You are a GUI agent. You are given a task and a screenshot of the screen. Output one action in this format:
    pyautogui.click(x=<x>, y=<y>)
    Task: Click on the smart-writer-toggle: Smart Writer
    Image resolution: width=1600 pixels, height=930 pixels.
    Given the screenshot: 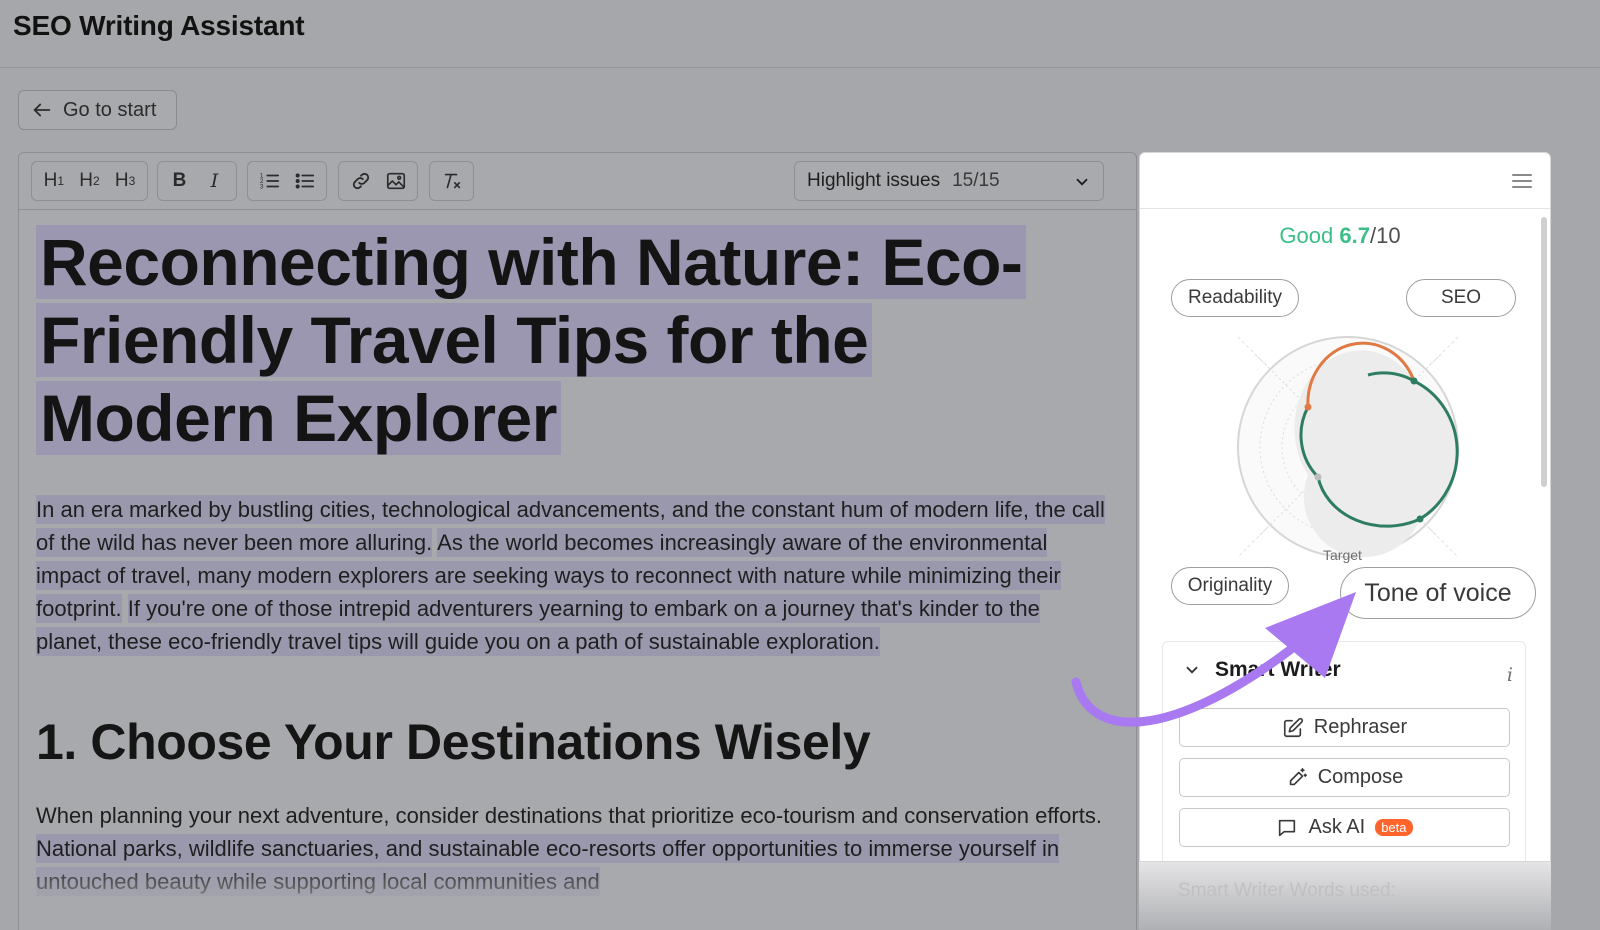 What is the action you would take?
    pyautogui.click(x=1262, y=670)
    